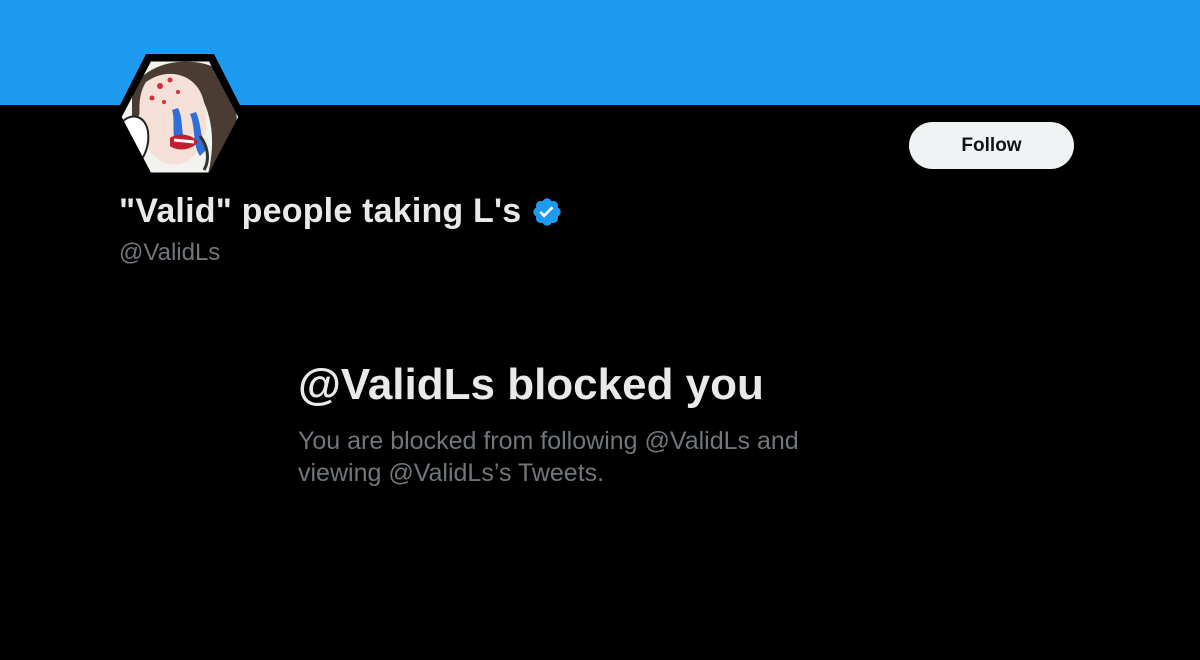  What do you see at coordinates (320, 211) in the screenshot?
I see `profile-display-name: "Valid" people taking L's` at bounding box center [320, 211].